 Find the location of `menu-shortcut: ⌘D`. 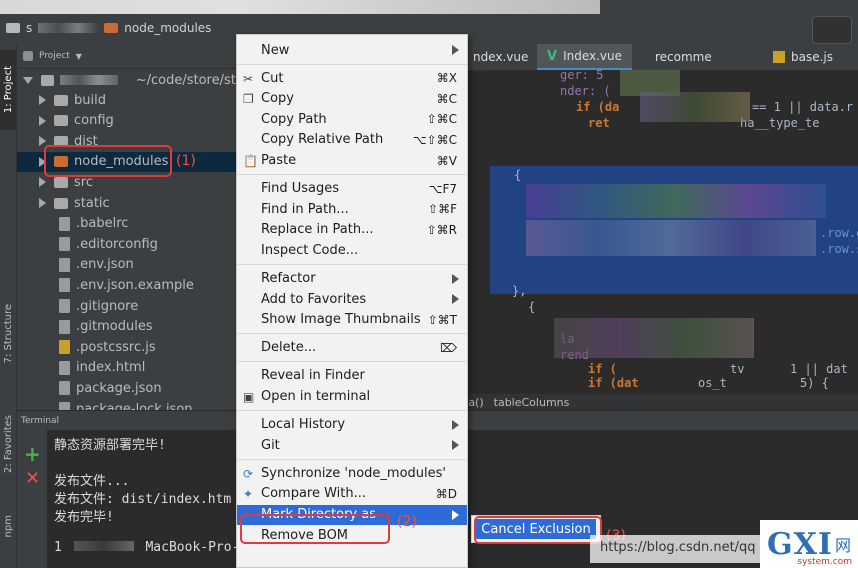

menu-shortcut: ⌘D is located at coordinates (446, 493).